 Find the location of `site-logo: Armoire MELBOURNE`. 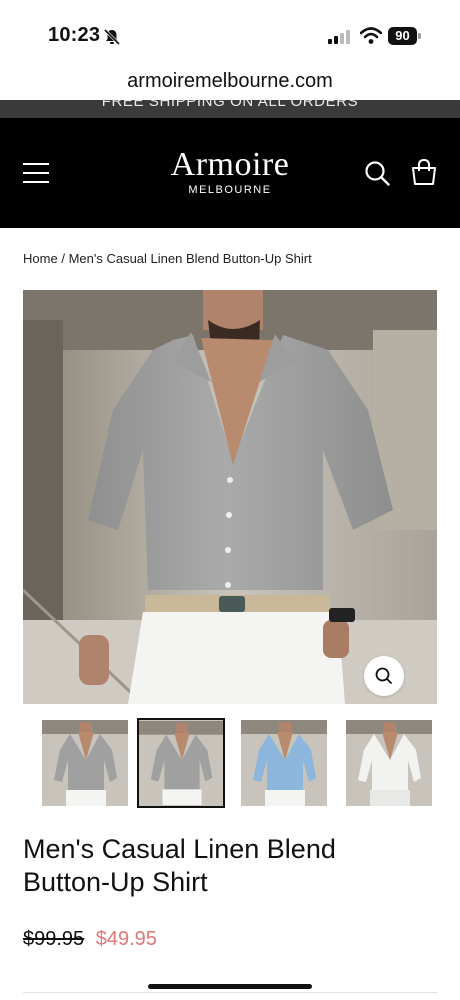

site-logo: Armoire MELBOURNE is located at coordinates (230, 171).